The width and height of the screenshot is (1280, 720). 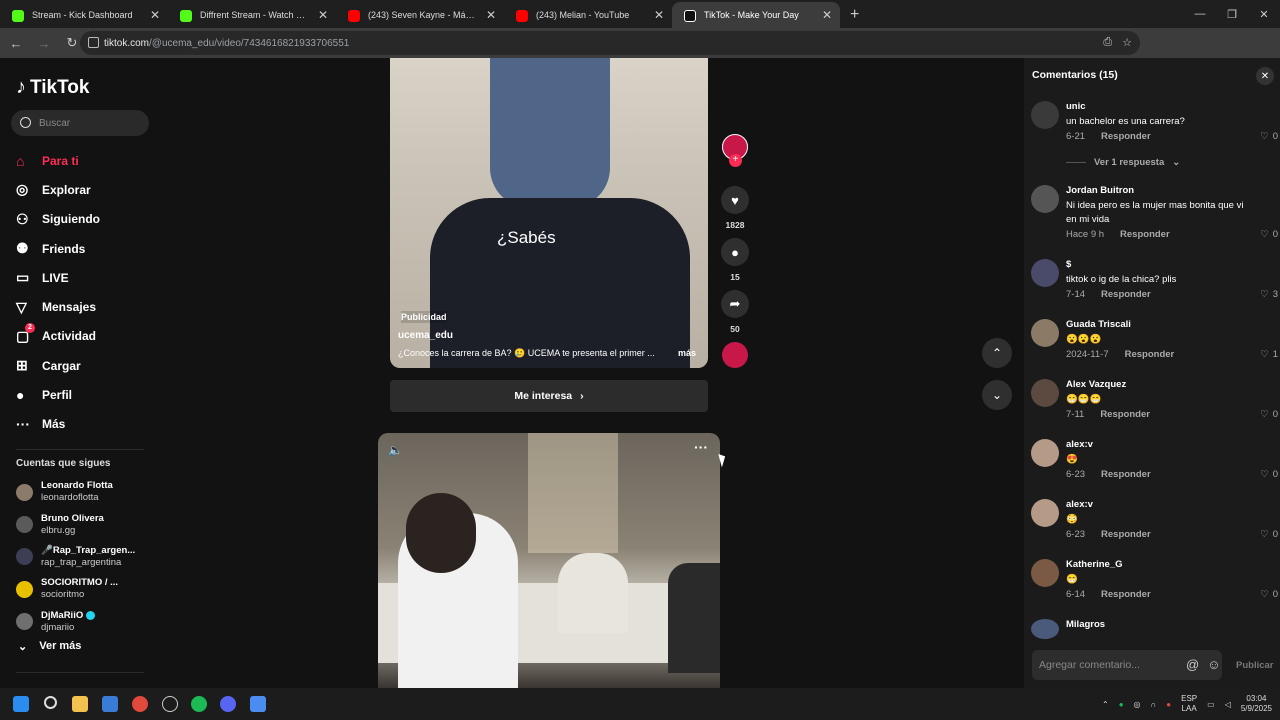 I want to click on maximize-icon: ❐, so click(x=1232, y=14).